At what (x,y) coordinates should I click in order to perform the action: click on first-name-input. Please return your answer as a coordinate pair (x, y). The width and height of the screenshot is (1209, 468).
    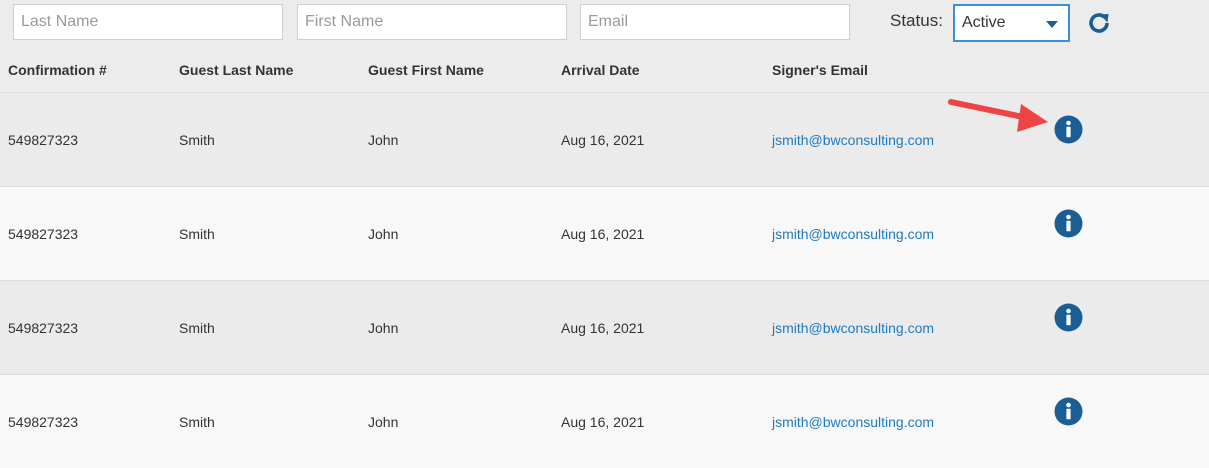
    Looking at the image, I should click on (432, 22).